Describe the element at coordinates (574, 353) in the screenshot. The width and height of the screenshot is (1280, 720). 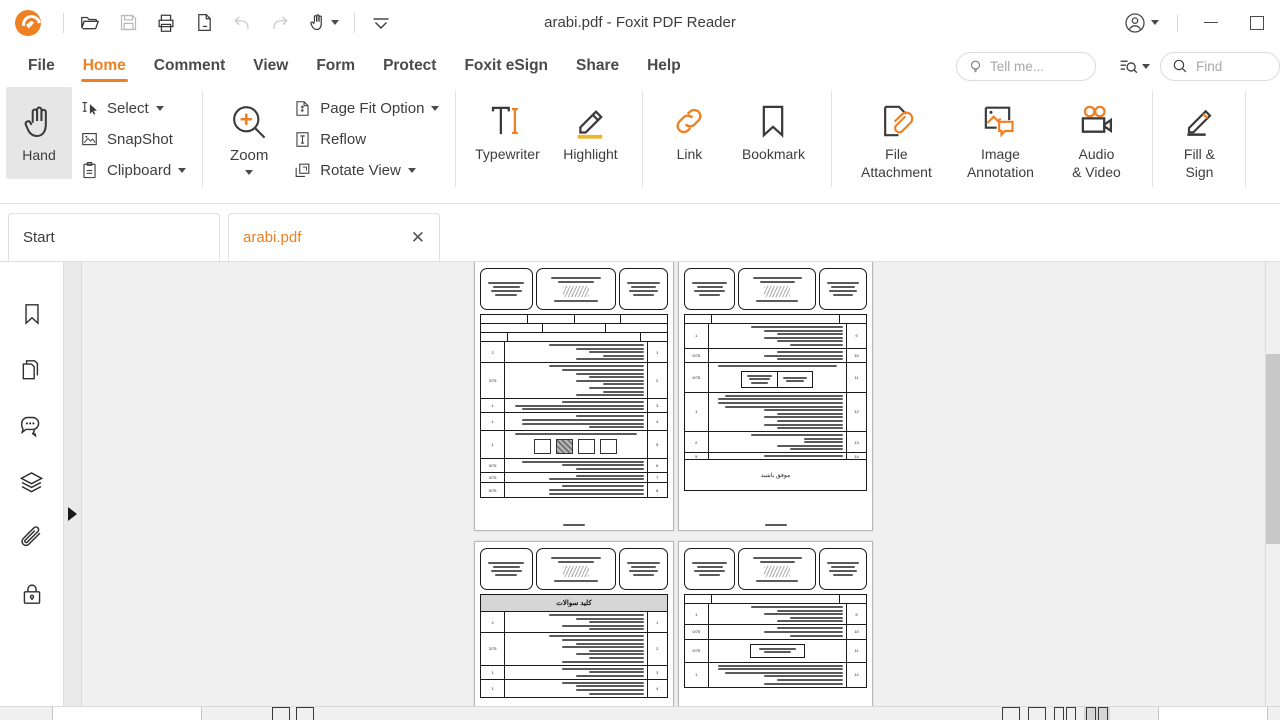
I see `table-row: 2 1` at that location.